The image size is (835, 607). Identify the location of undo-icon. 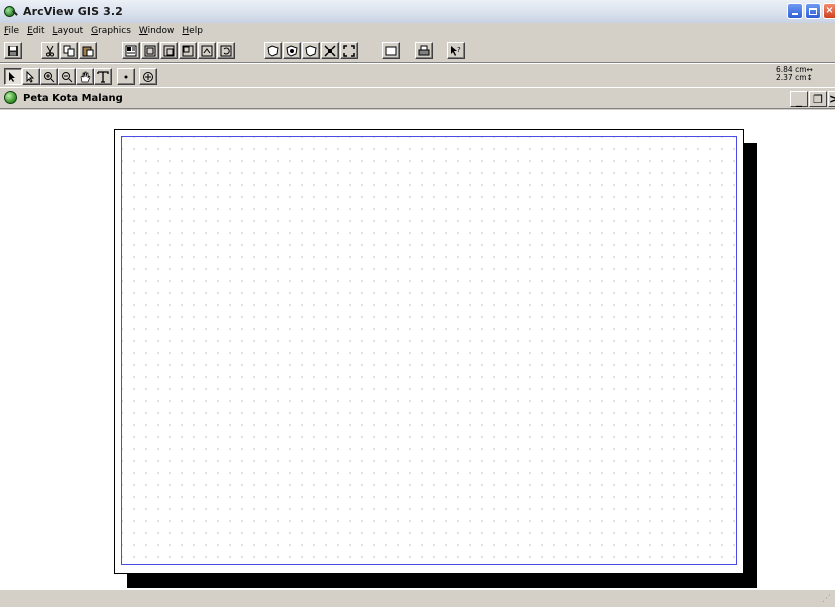
(226, 50).